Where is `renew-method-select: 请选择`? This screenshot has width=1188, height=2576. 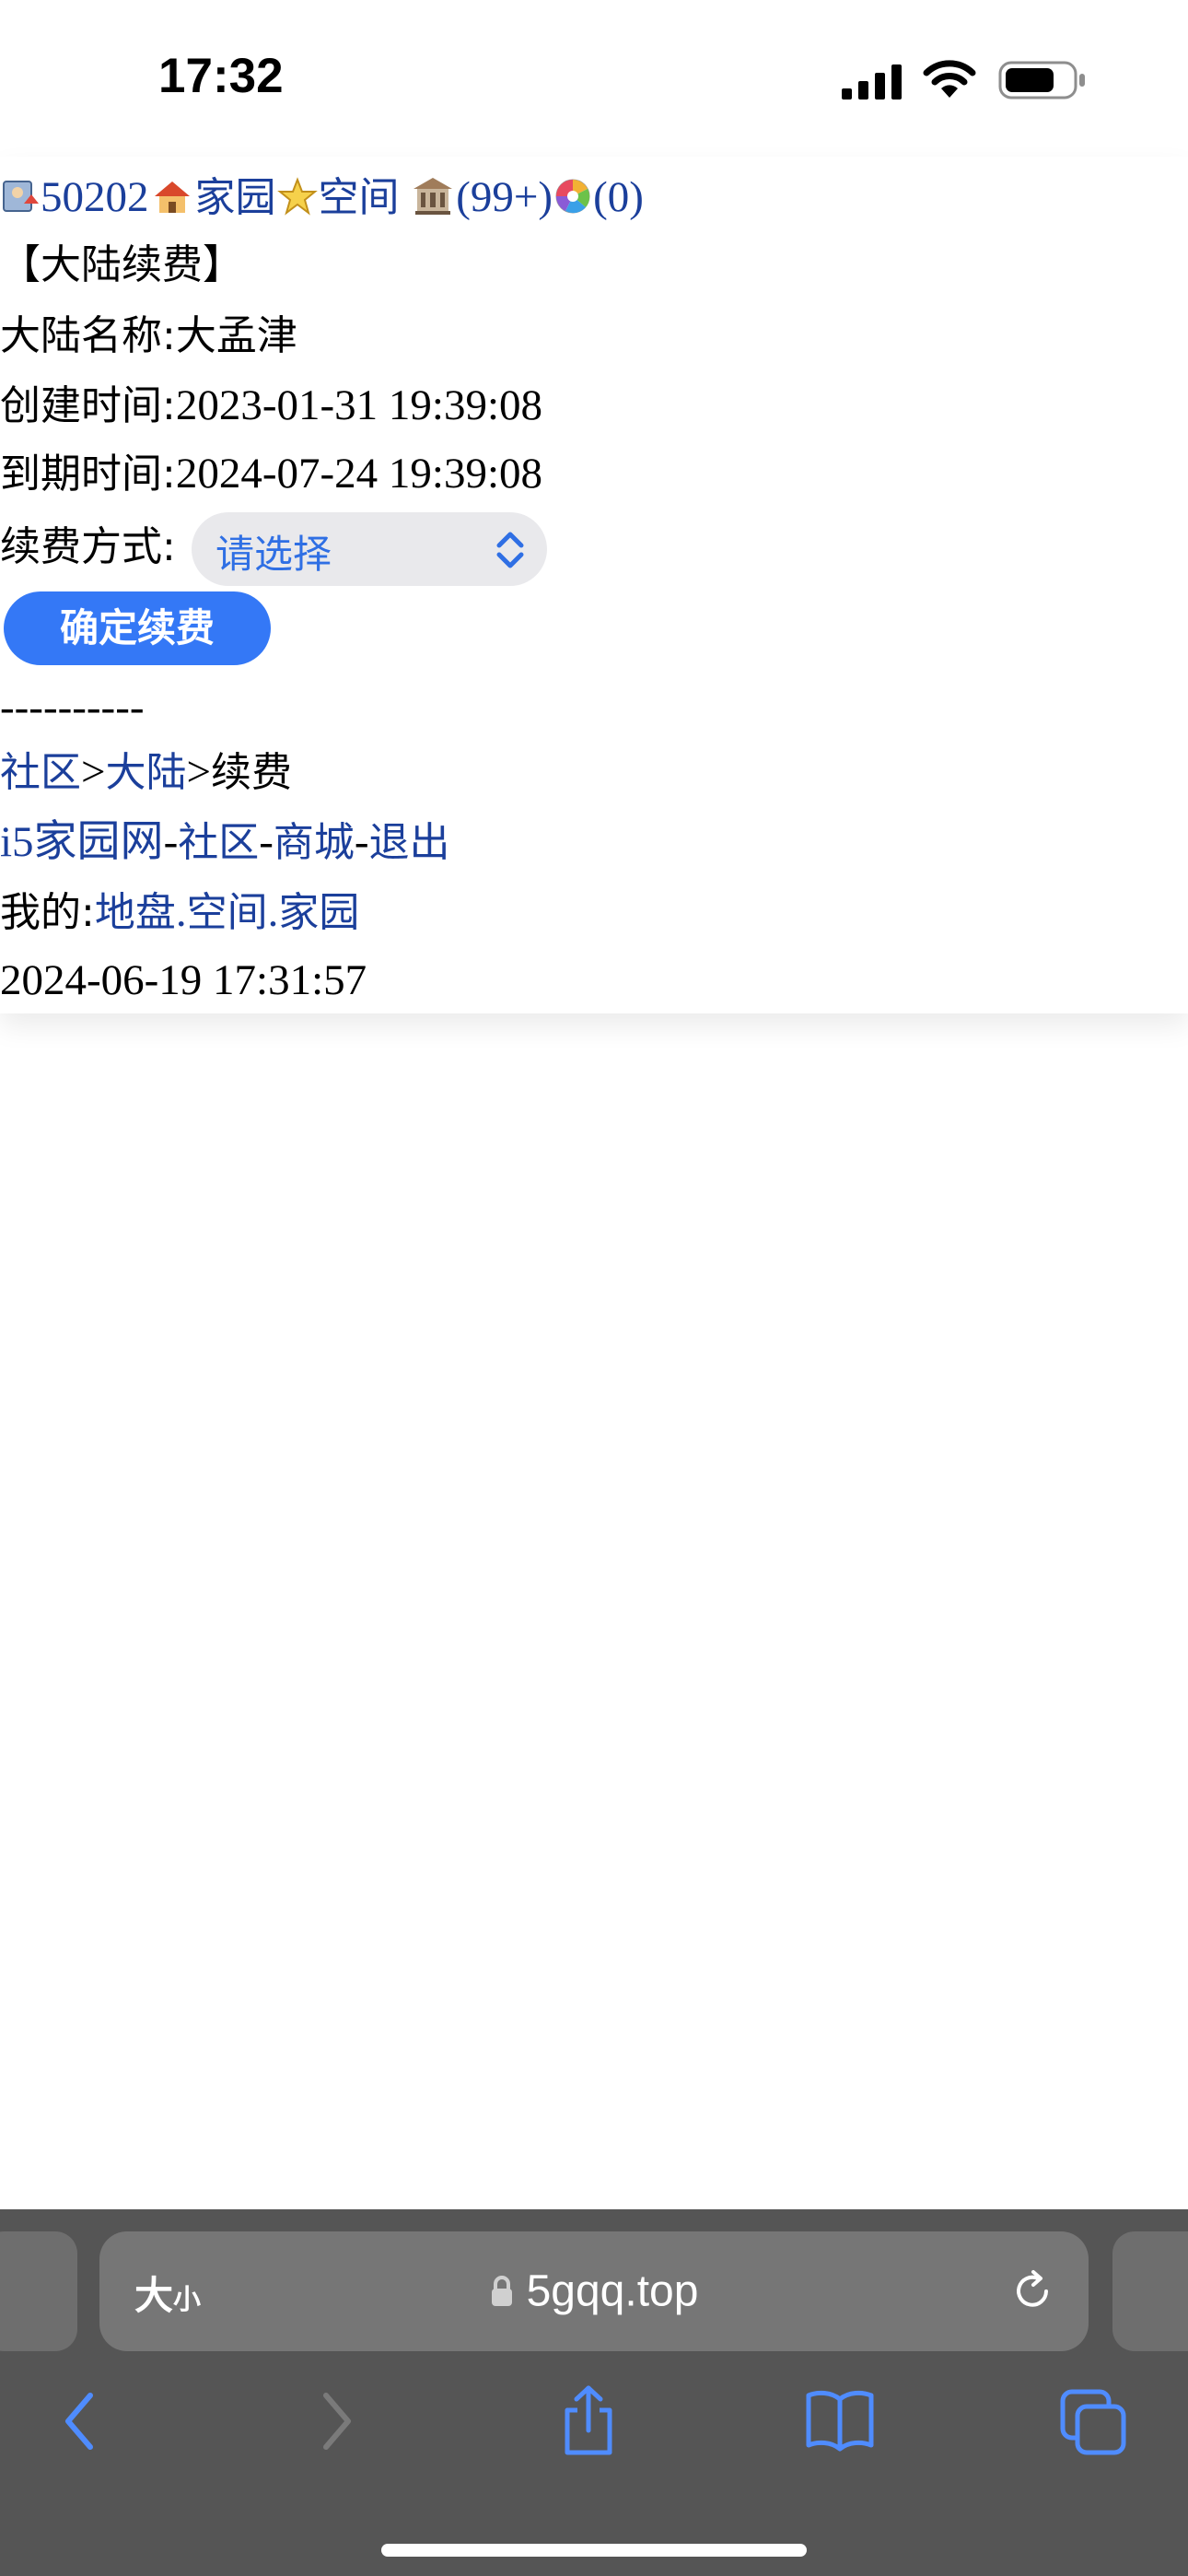 renew-method-select: 请选择 is located at coordinates (369, 549).